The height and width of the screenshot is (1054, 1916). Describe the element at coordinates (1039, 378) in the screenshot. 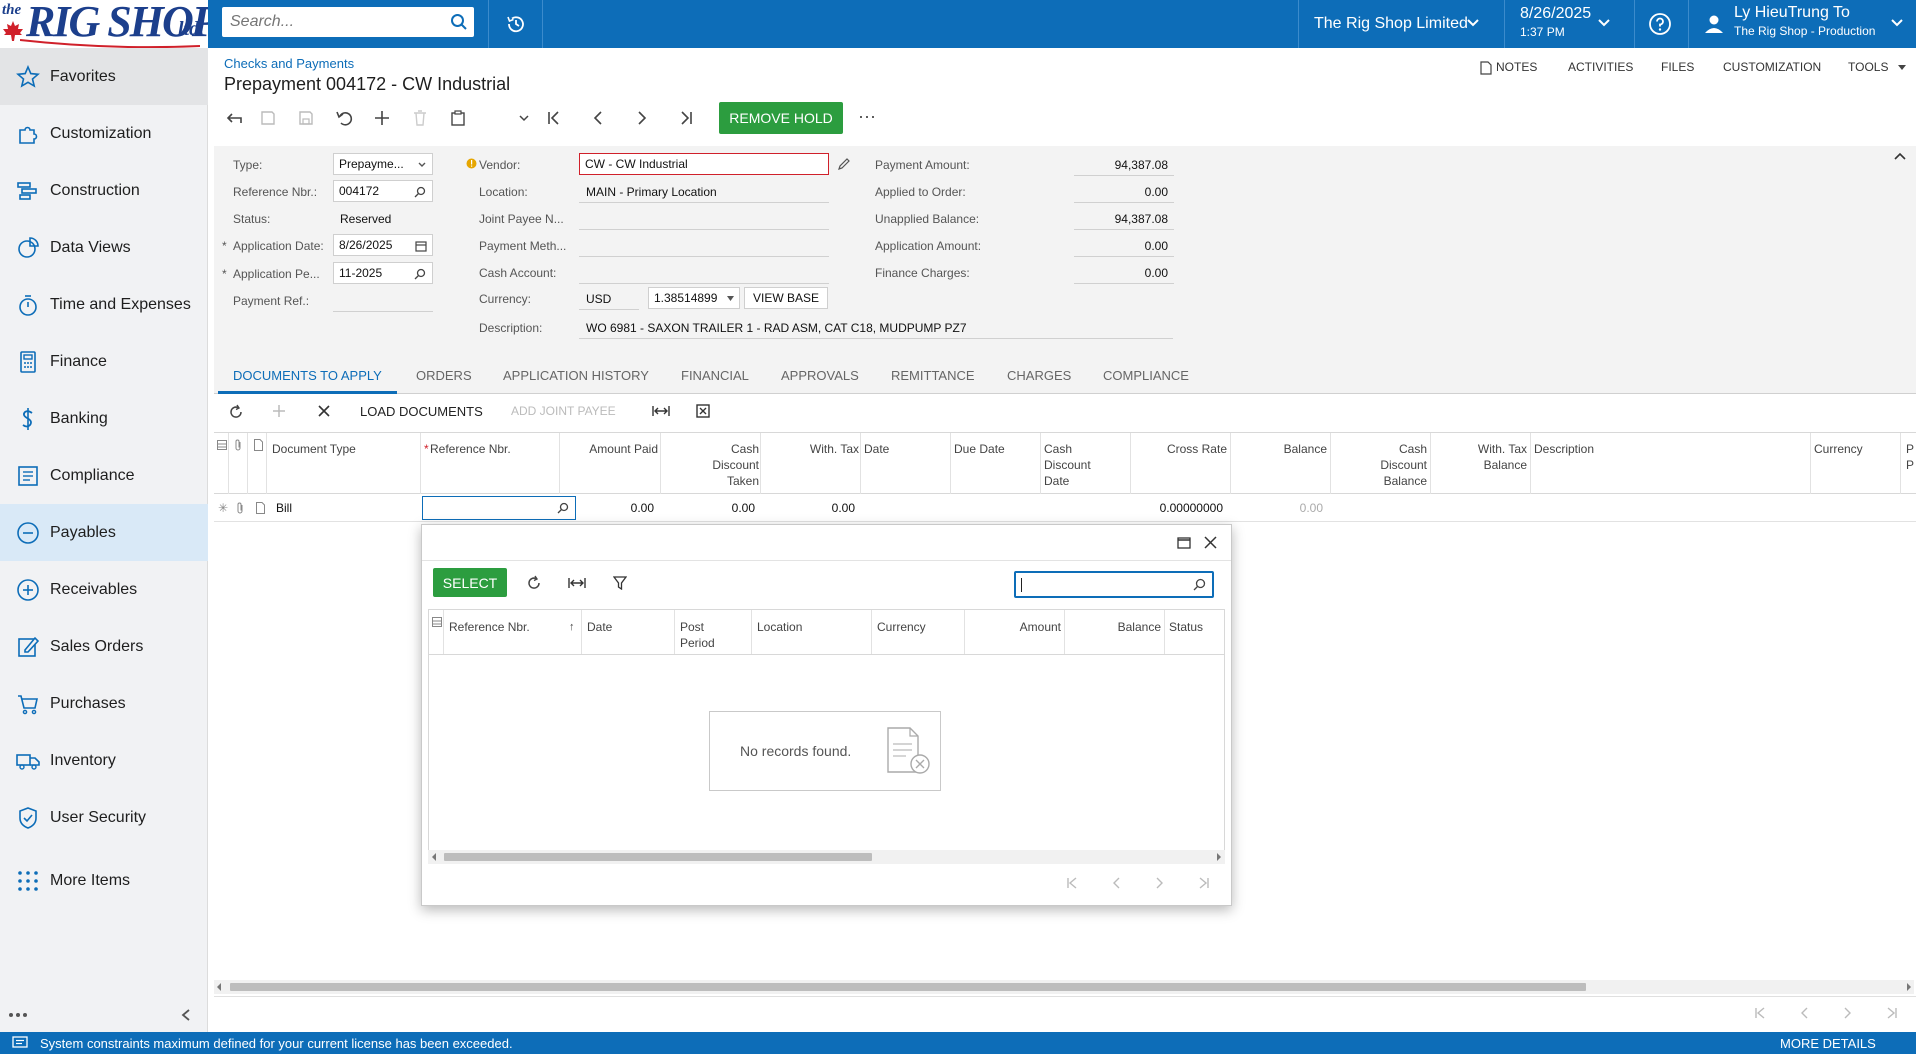

I see `tab-charges: CHARGES` at that location.